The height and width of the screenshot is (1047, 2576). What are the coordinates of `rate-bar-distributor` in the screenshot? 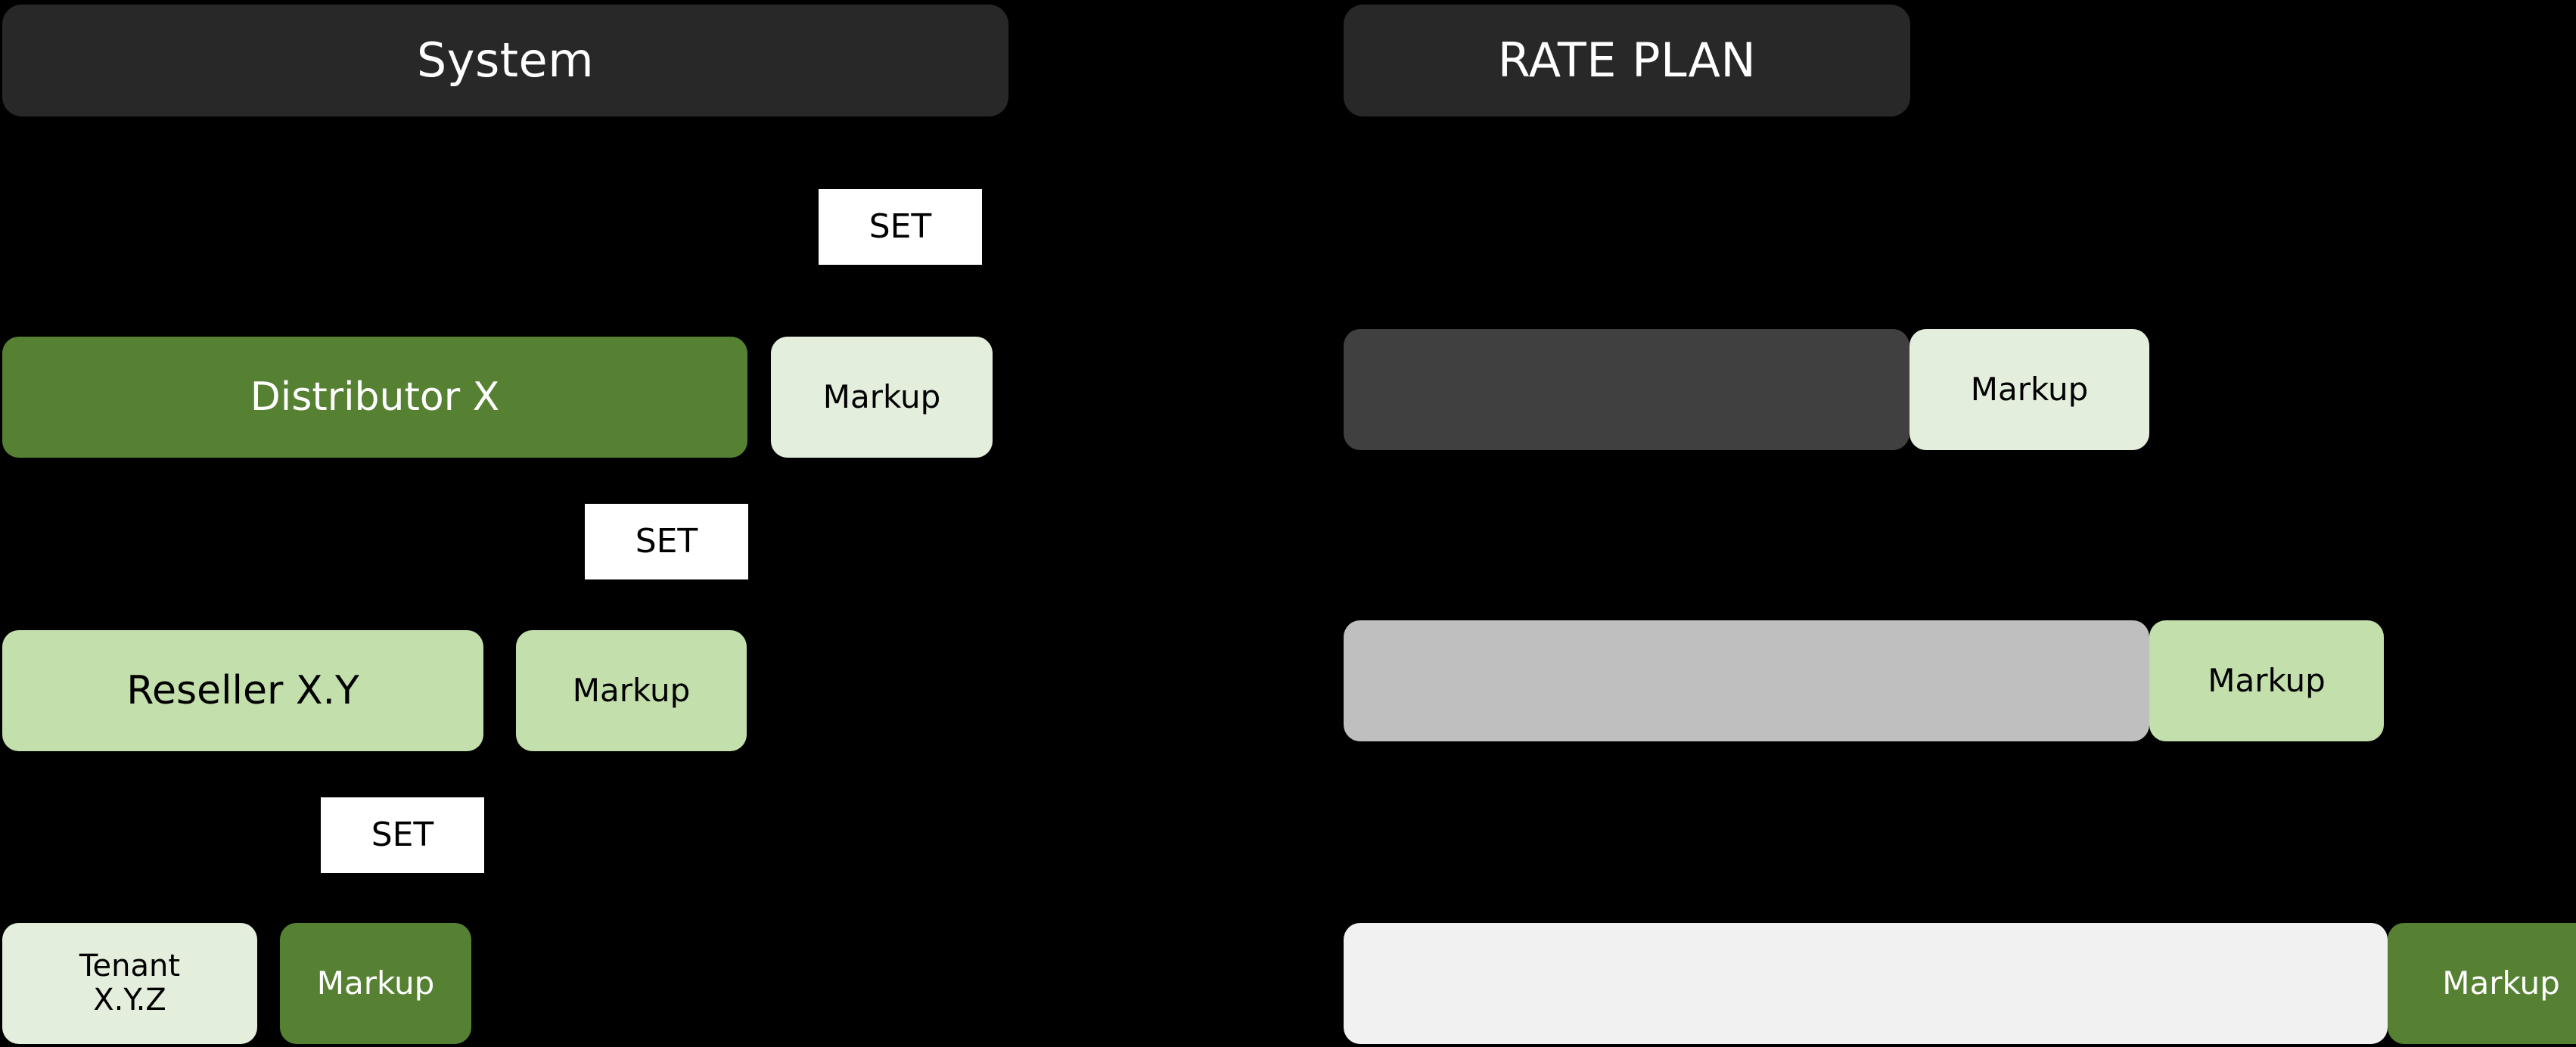 It's located at (1627, 389).